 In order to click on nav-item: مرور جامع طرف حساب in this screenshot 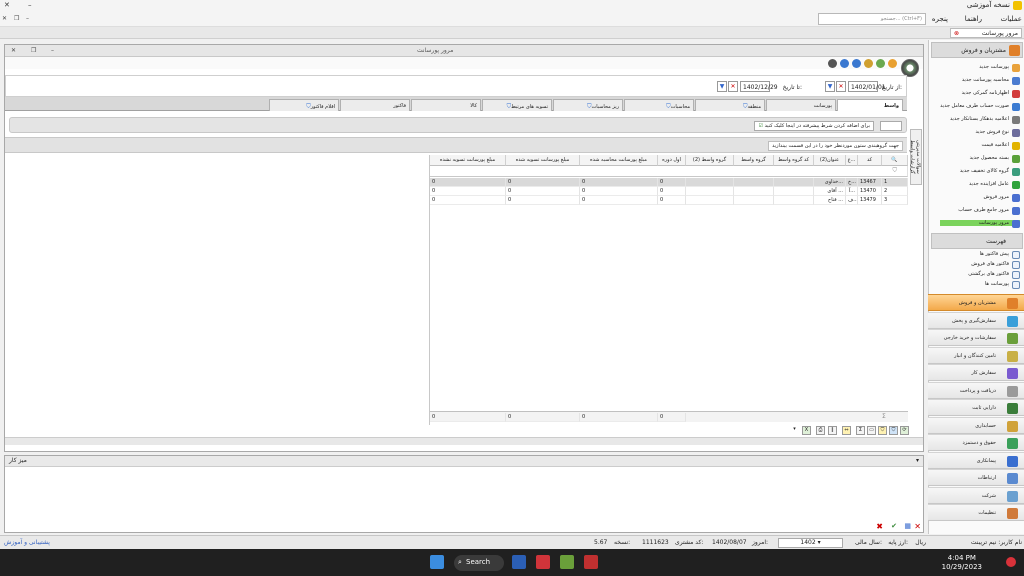, I will do `click(980, 211)`.